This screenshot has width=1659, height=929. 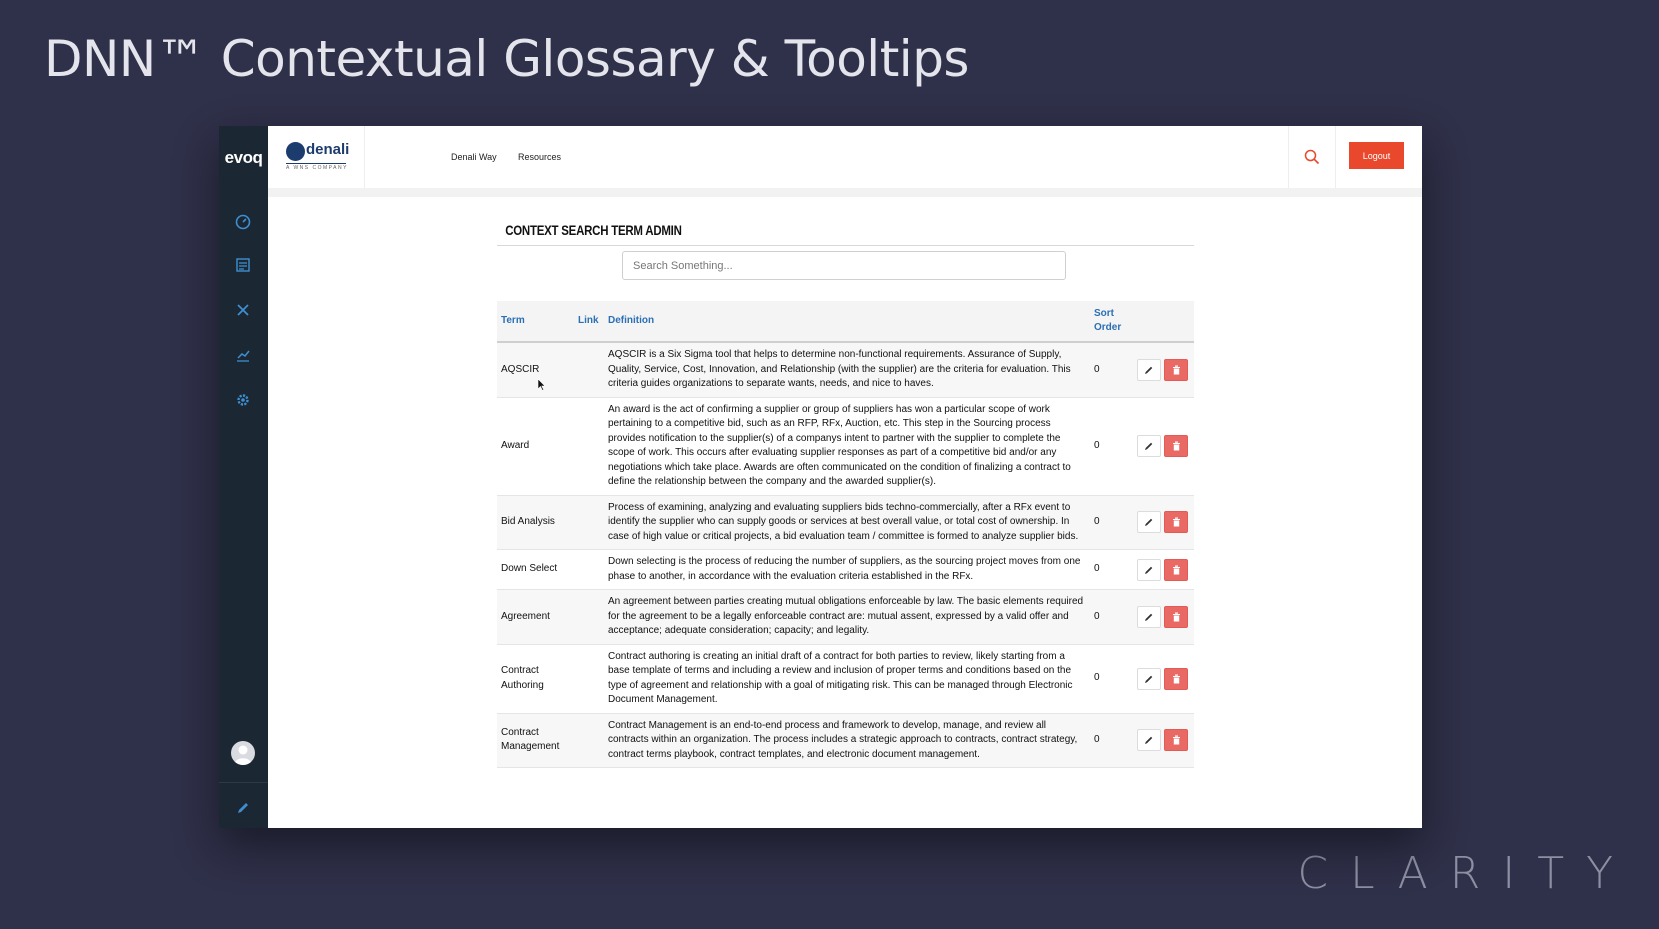 I want to click on logout-button: Logout, so click(x=1376, y=155).